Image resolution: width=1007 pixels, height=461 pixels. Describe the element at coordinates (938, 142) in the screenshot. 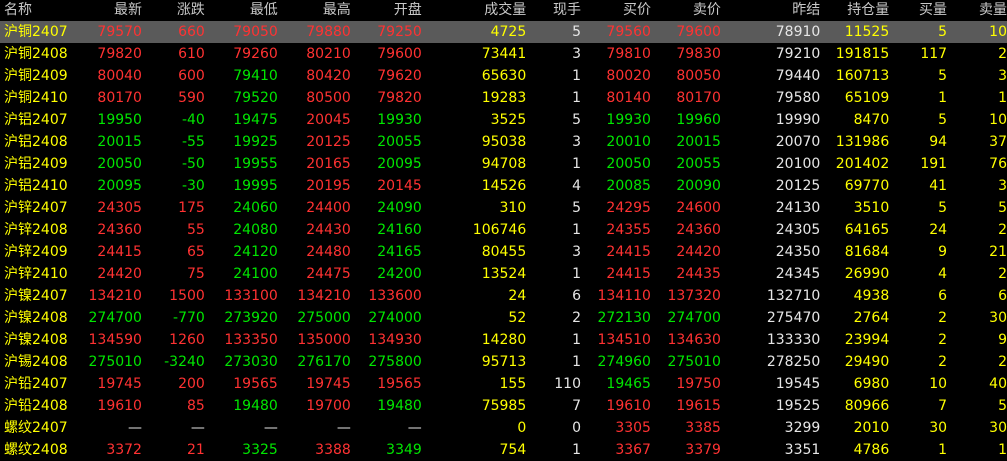

I see `bid-qty-cell: 94` at that location.